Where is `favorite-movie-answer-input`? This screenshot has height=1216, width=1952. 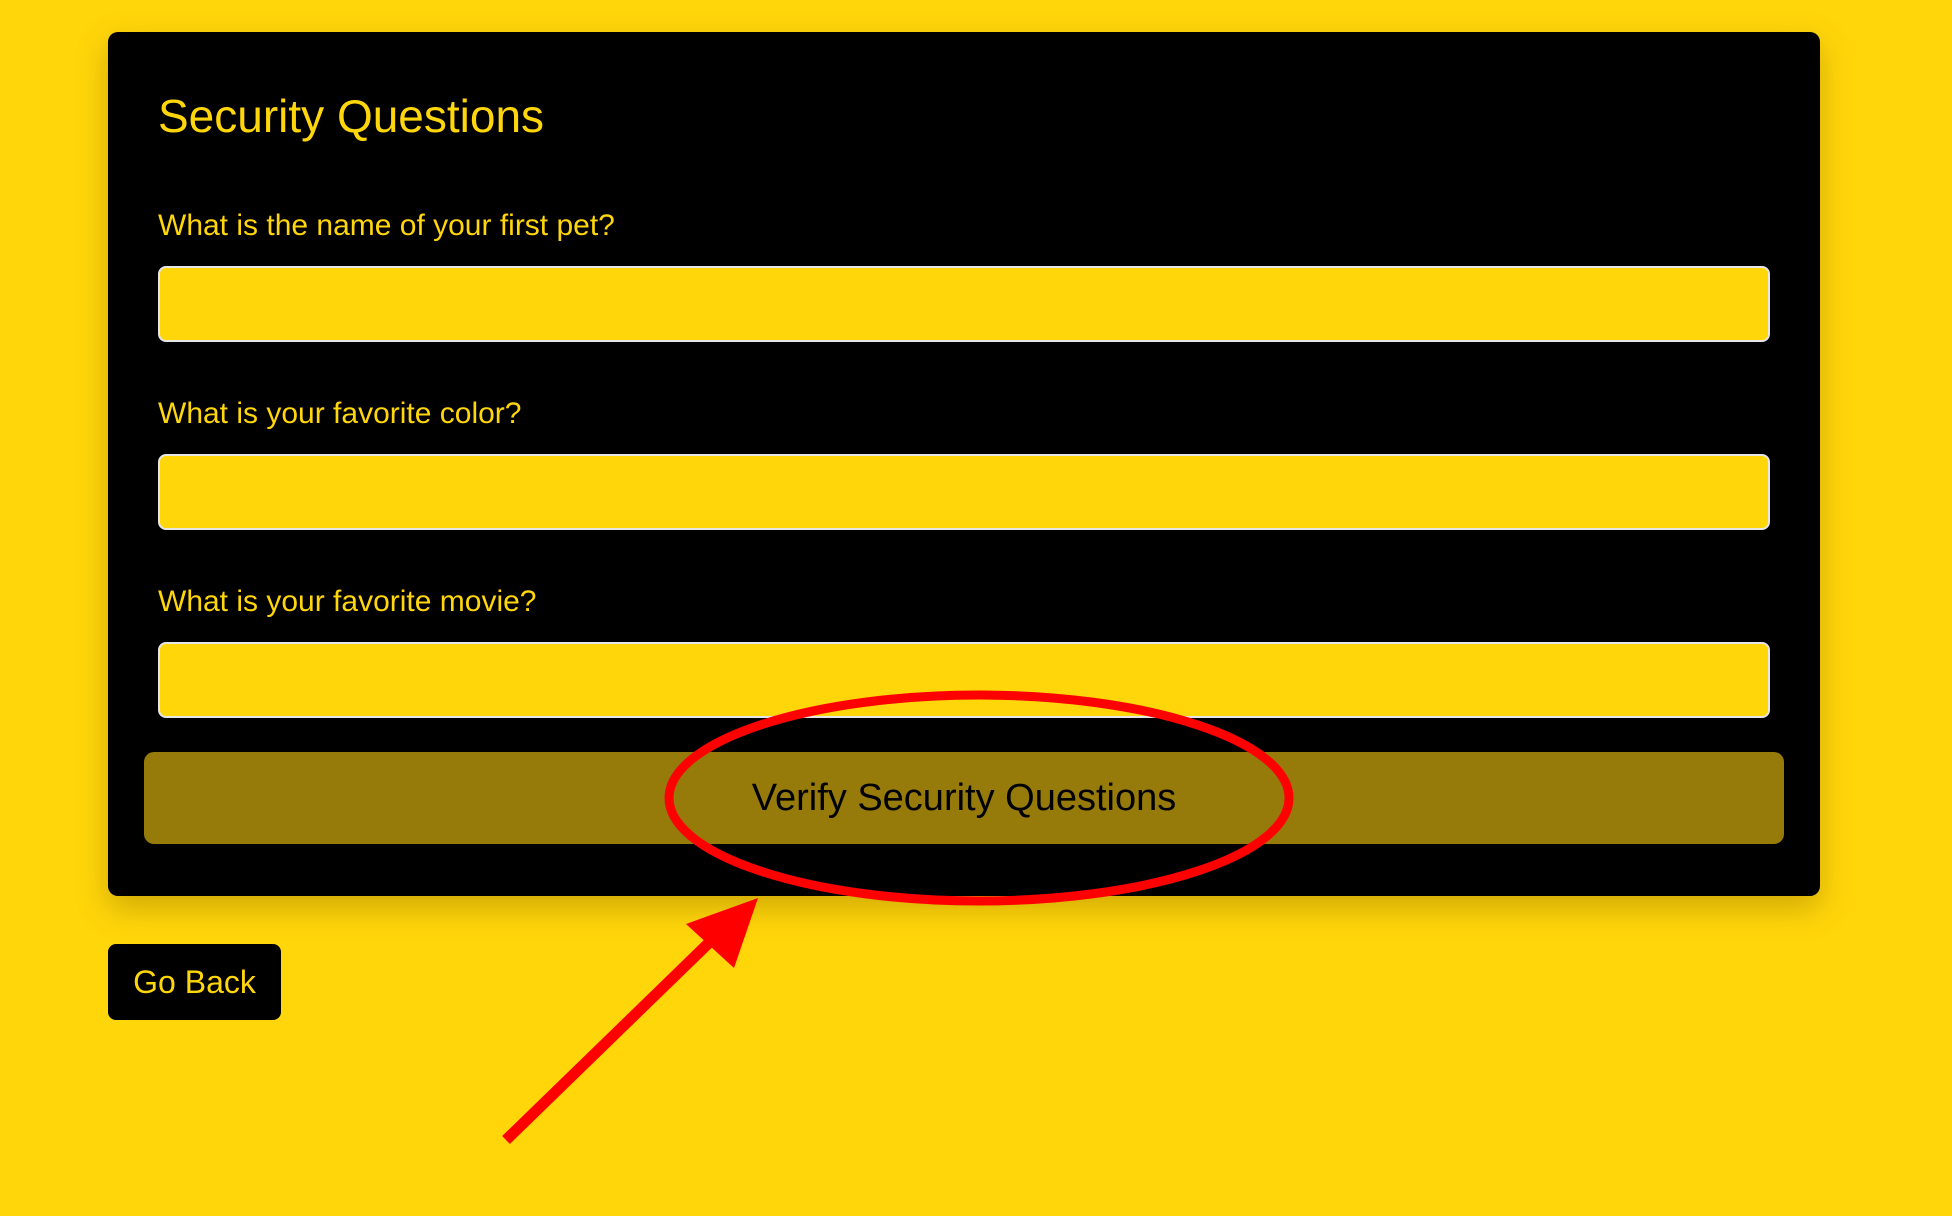
favorite-movie-answer-input is located at coordinates (964, 680).